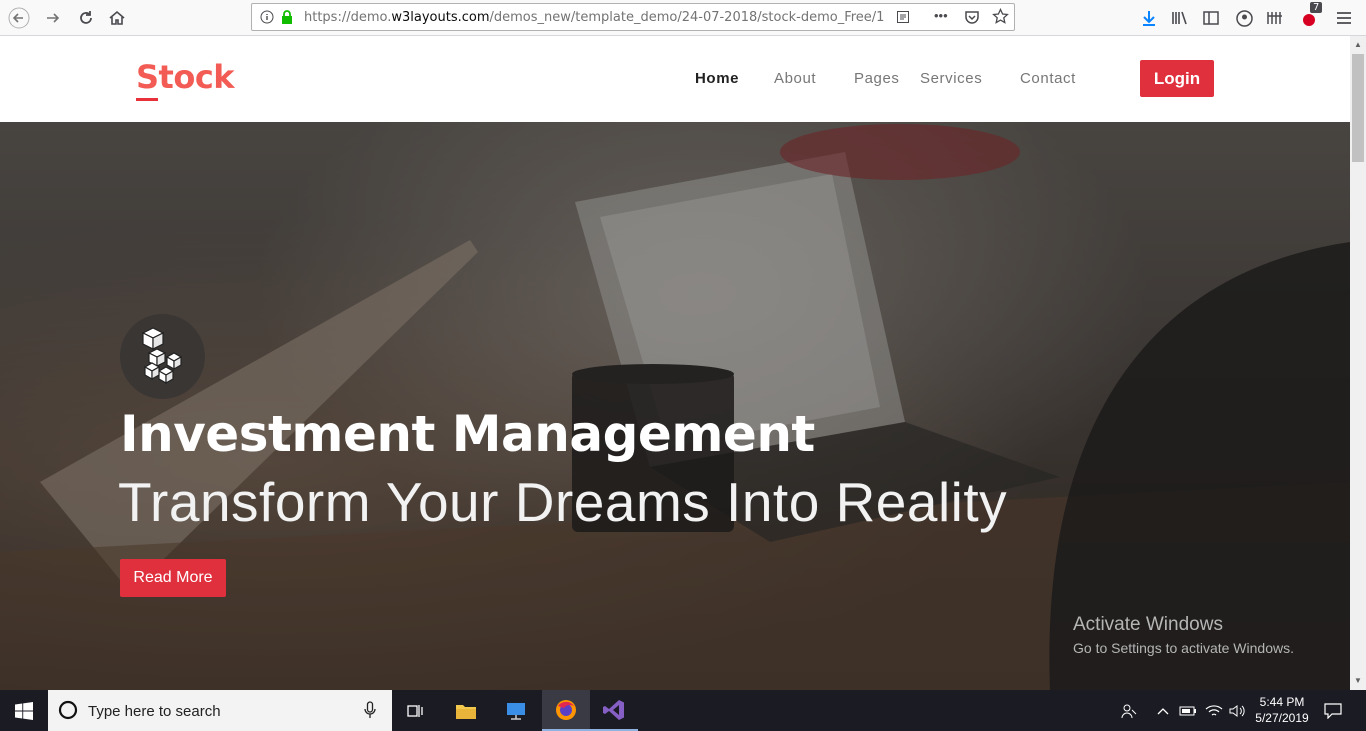 The height and width of the screenshot is (731, 1366). I want to click on taskbar-search-box: Type here to search, so click(220, 710).